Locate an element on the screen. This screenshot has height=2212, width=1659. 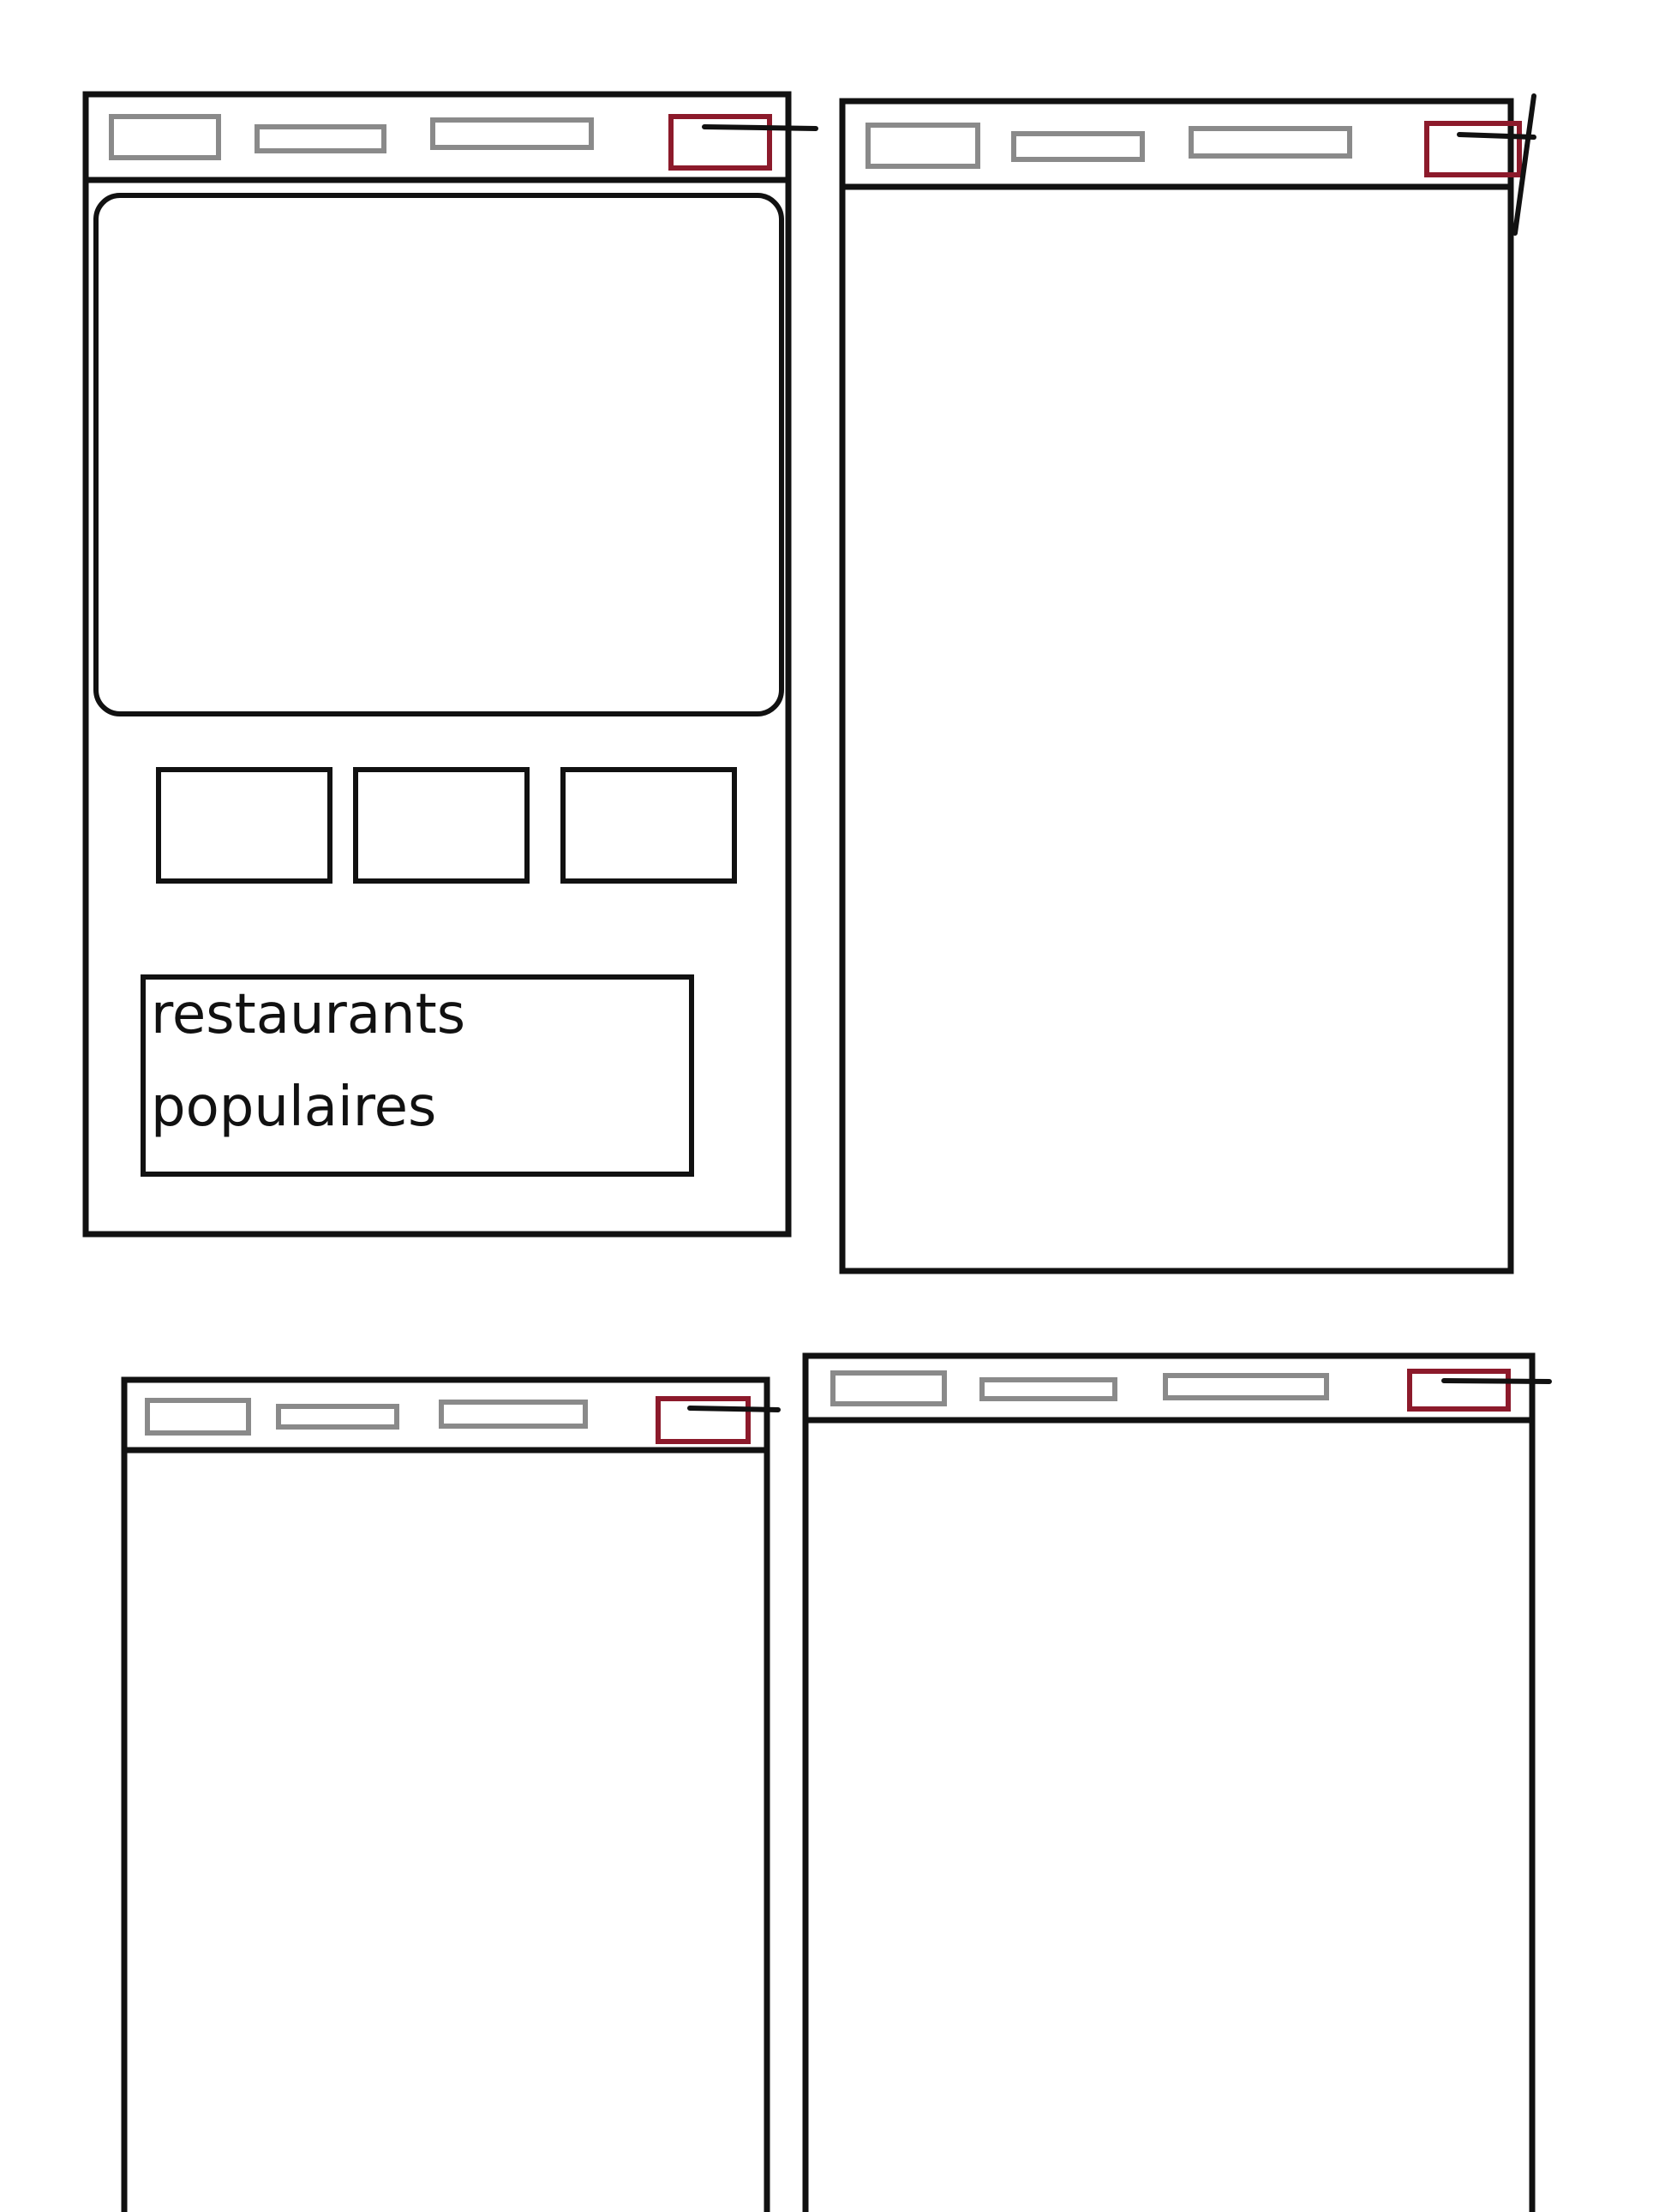
screen-4-nav-bar is located at coordinates (1177, 1388).